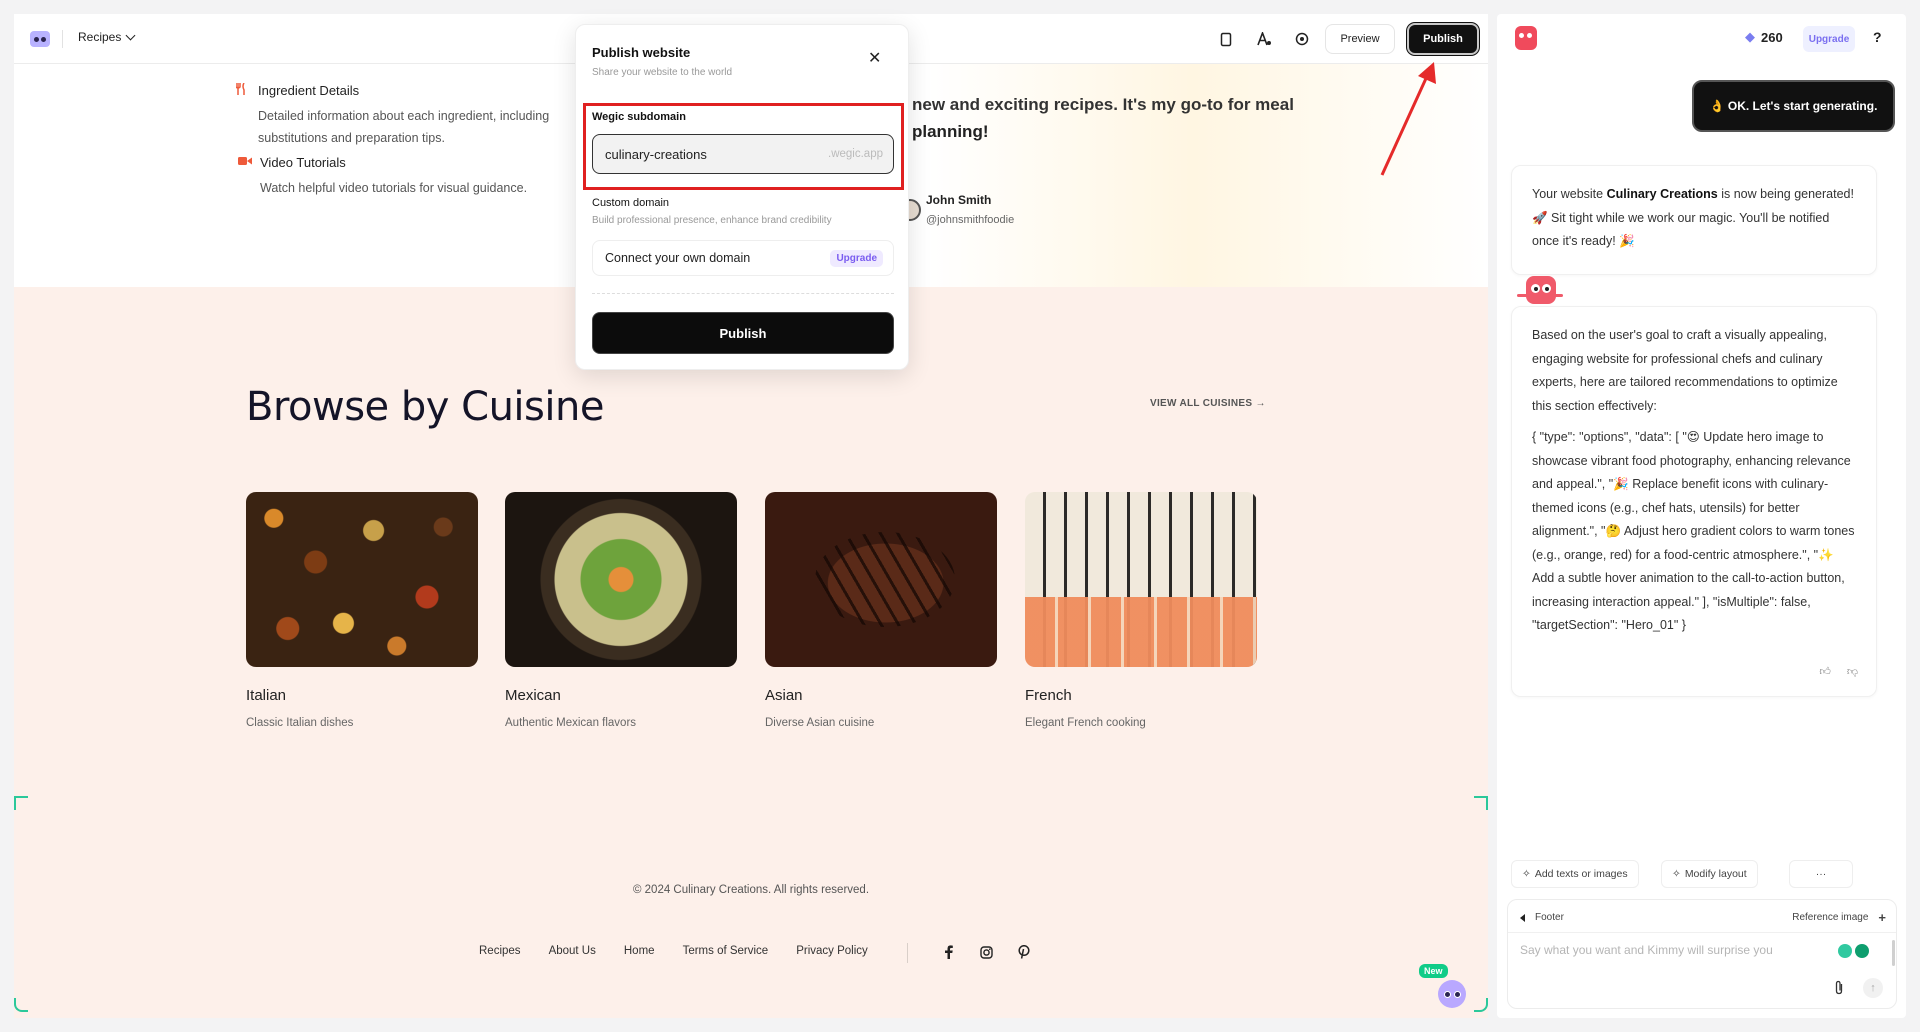 The width and height of the screenshot is (1920, 1032). What do you see at coordinates (1302, 39) in the screenshot?
I see `settings-gear-icon` at bounding box center [1302, 39].